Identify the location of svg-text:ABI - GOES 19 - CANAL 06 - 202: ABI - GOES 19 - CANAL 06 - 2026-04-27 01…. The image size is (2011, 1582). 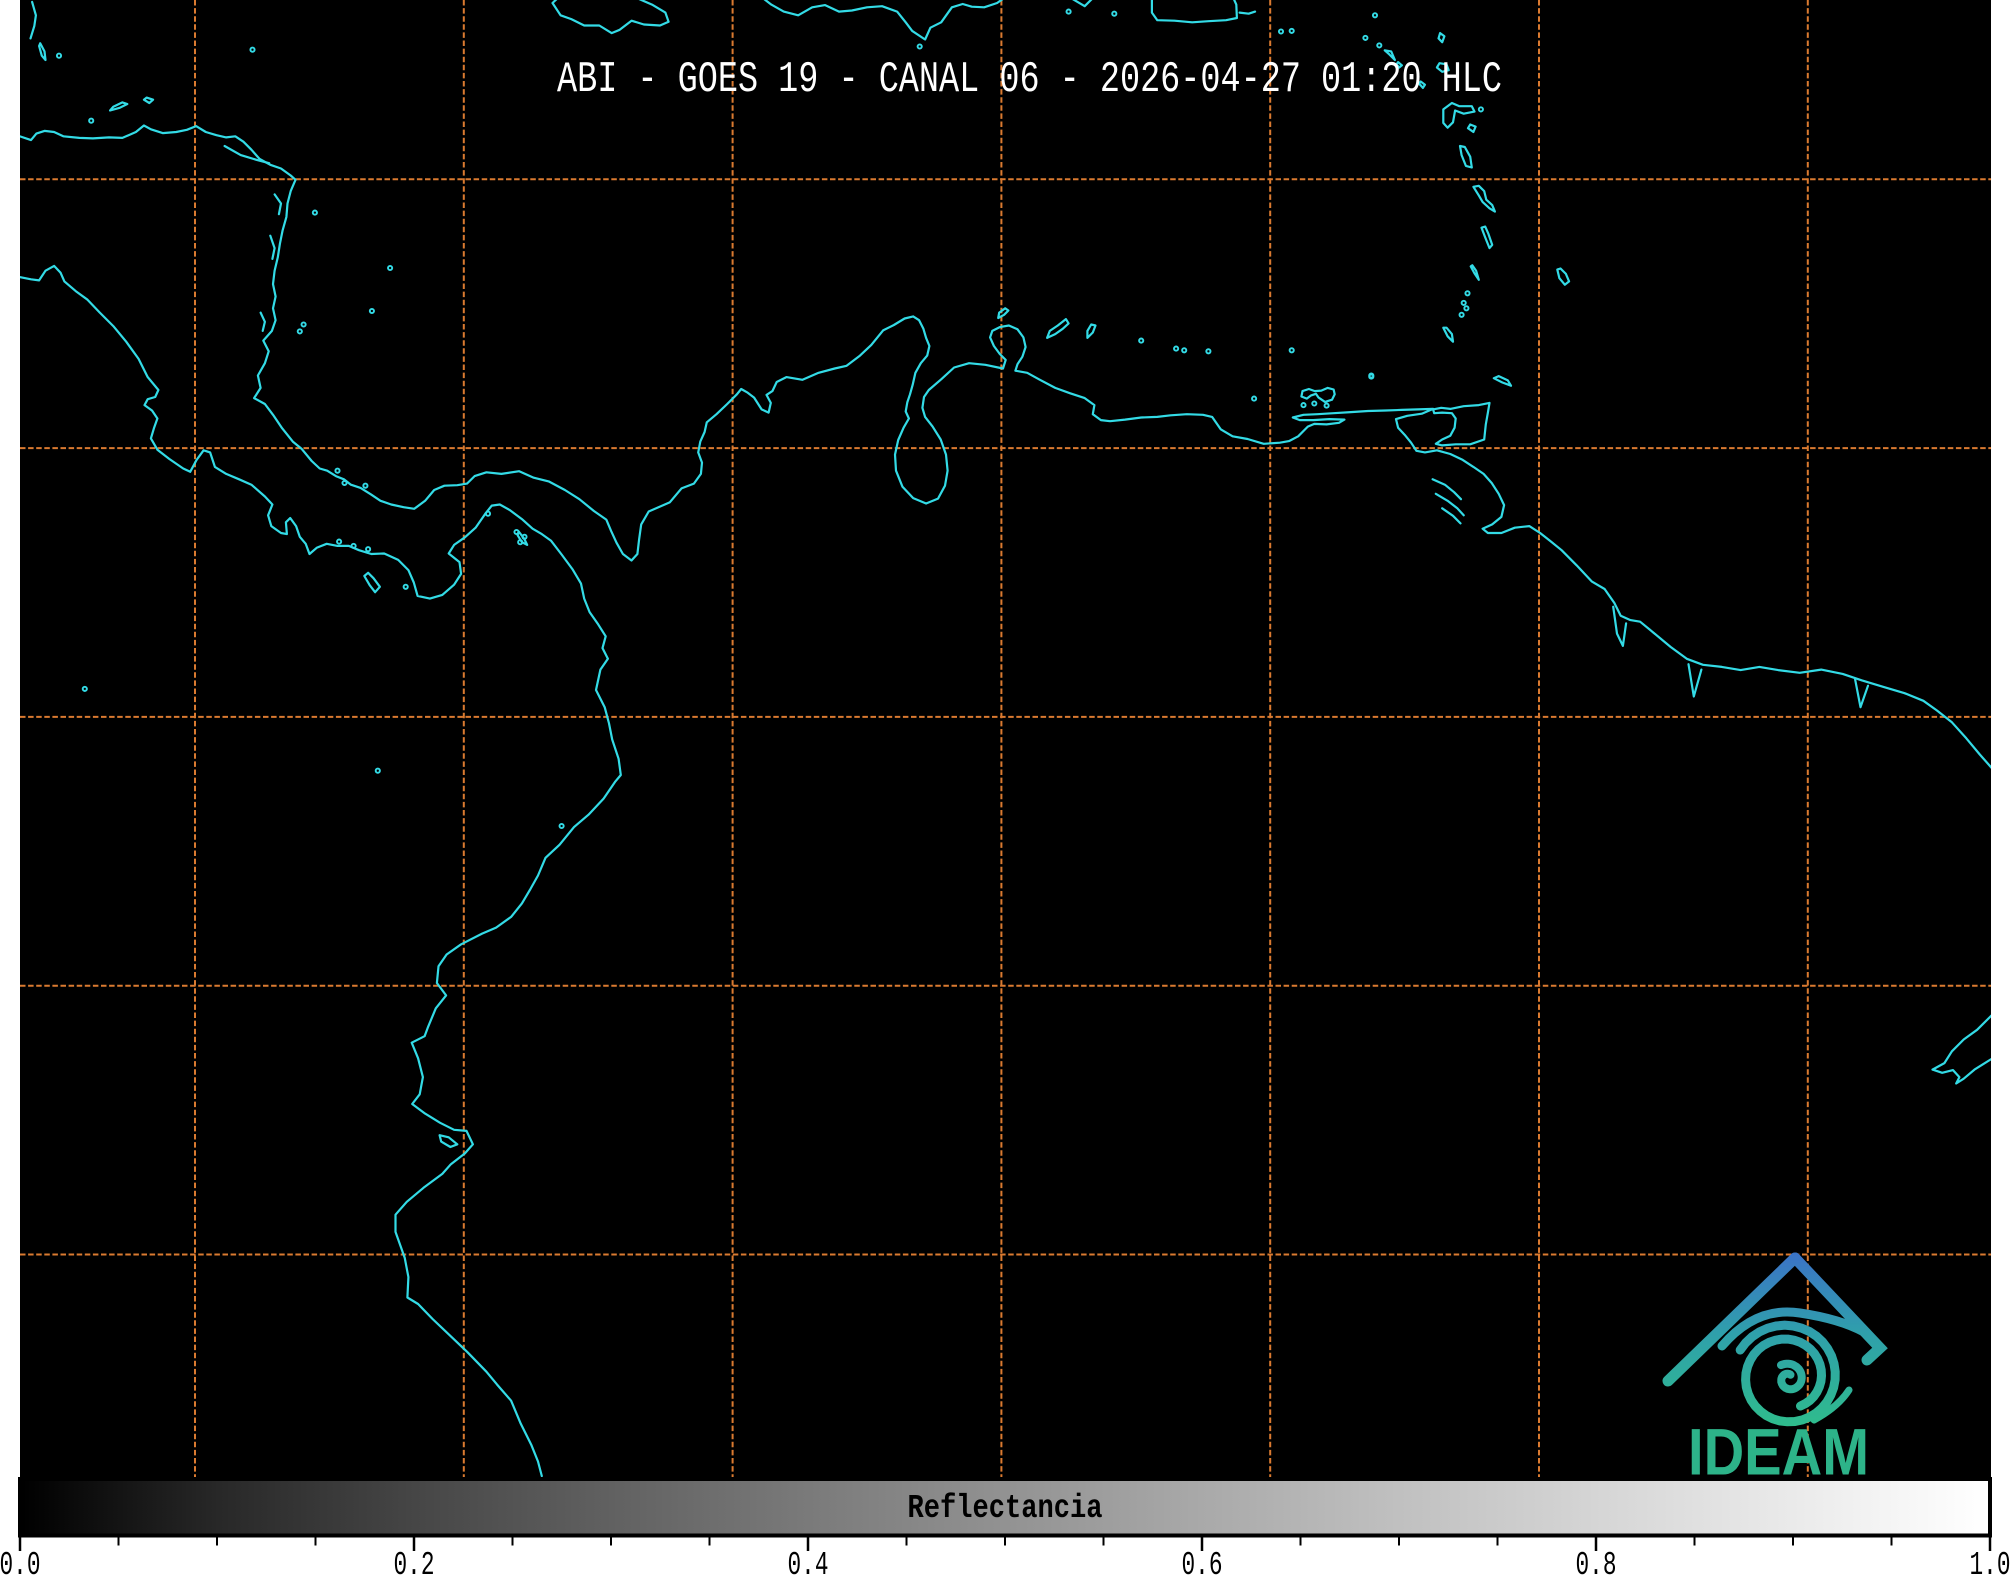
(1029, 80).